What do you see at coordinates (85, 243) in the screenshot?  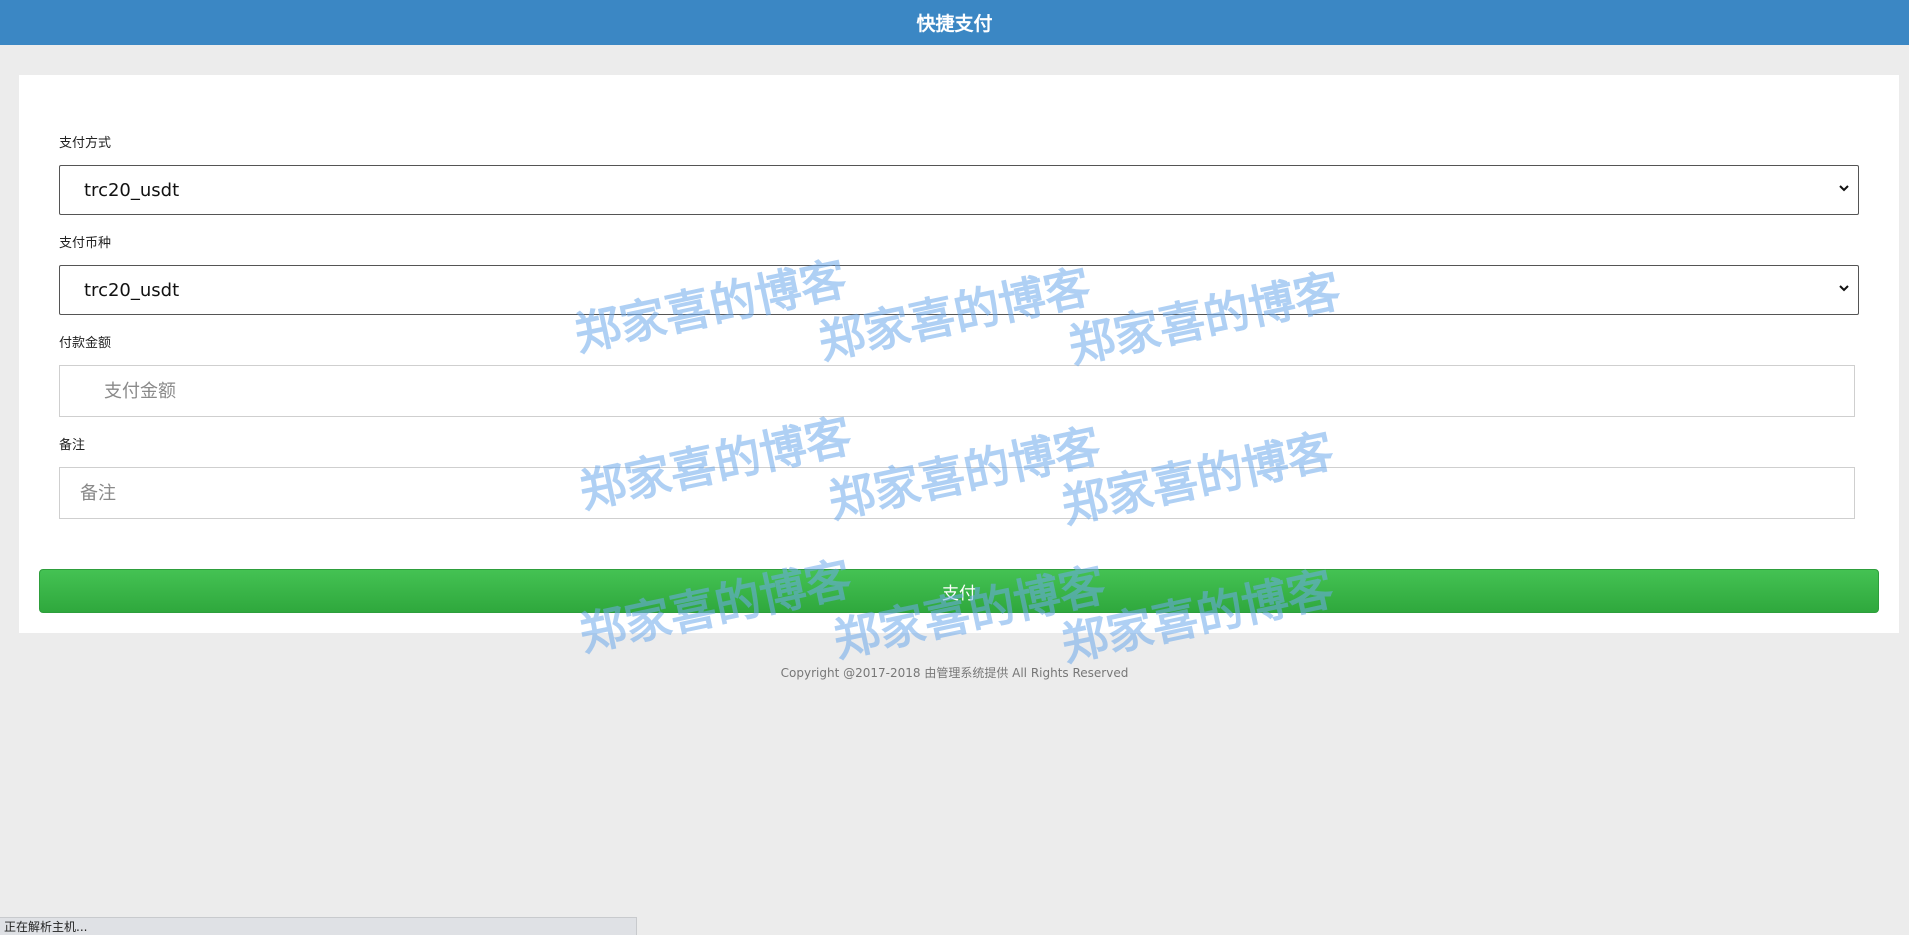 I see `pay-currency-label: 支付币种` at bounding box center [85, 243].